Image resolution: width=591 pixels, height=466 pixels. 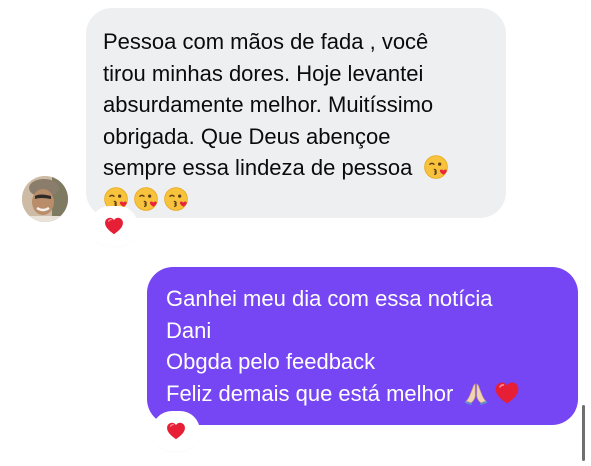 I want to click on message-line: Dani, so click(x=189, y=330).